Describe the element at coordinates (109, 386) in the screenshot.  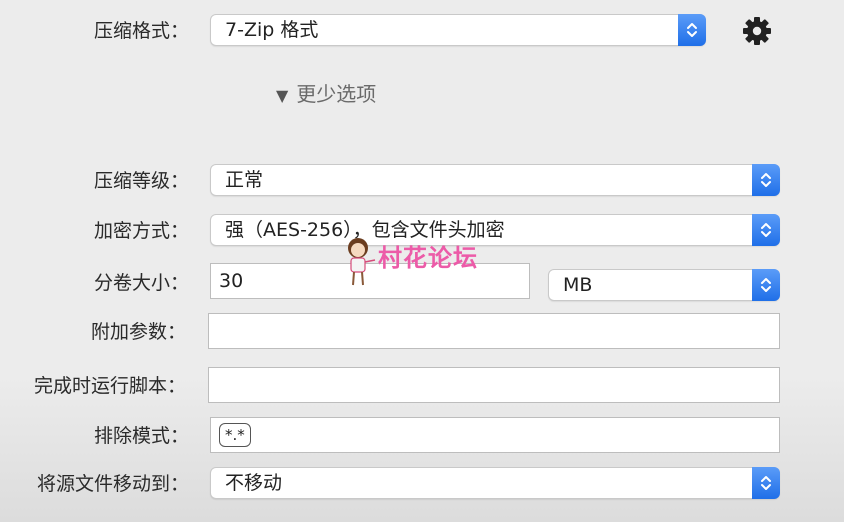
I see `post-script-label: 完成时运行脚本：` at that location.